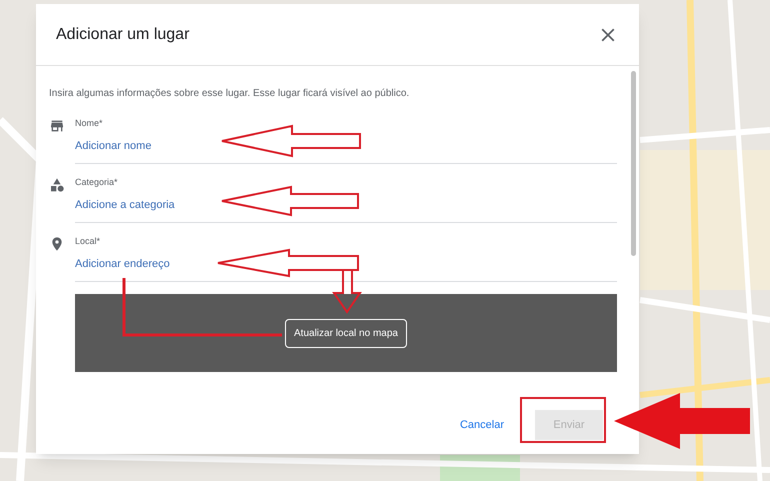 The image size is (770, 481). What do you see at coordinates (346, 333) in the screenshot?
I see `update-location-button: Atualizar local no mapa` at bounding box center [346, 333].